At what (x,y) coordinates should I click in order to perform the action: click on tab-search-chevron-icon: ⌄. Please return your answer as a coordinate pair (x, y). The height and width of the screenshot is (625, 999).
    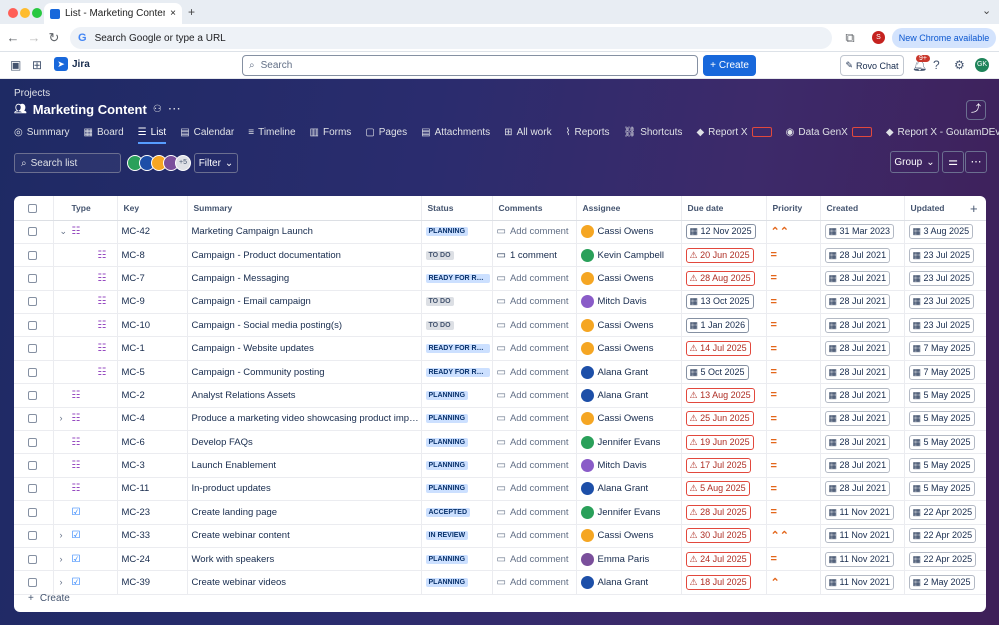
    Looking at the image, I should click on (986, 10).